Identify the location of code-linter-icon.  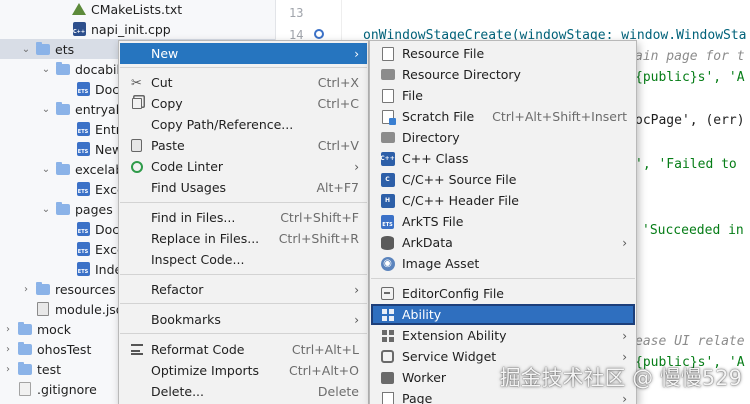
(136, 166).